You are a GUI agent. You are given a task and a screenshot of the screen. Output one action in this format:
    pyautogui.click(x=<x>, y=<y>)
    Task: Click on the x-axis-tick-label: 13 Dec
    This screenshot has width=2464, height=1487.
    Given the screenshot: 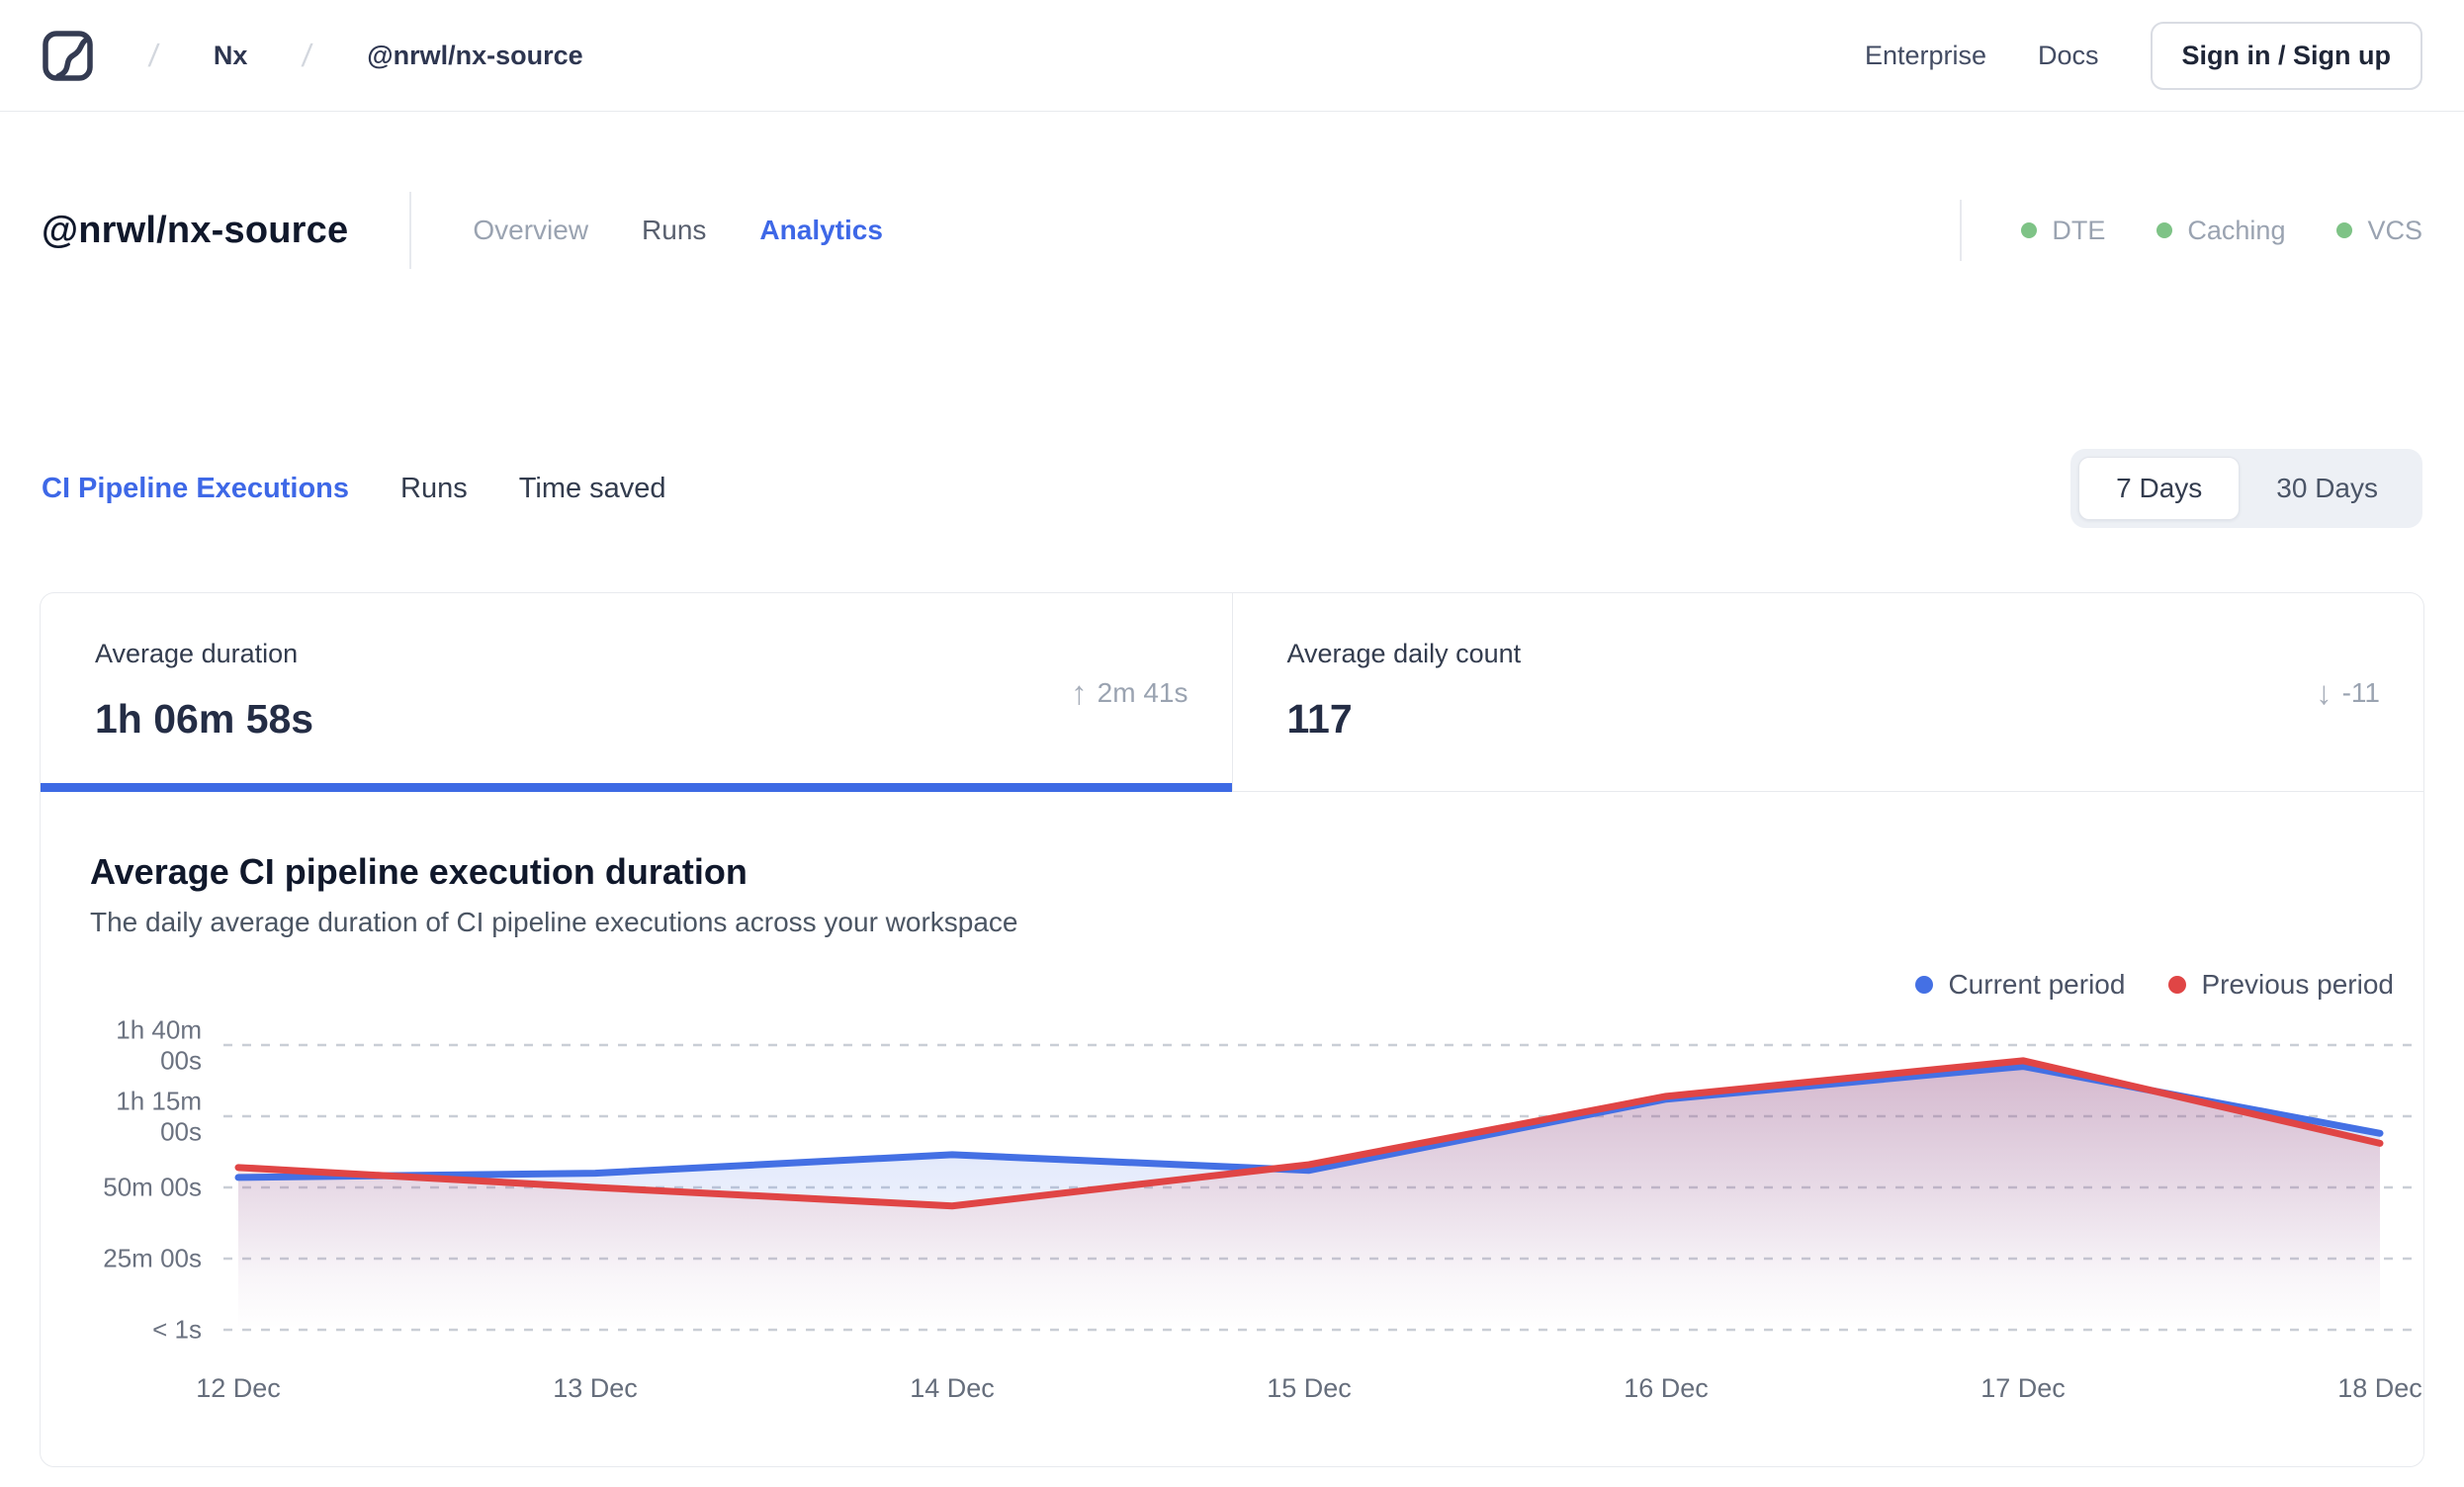 What is the action you would take?
    pyautogui.click(x=595, y=1388)
    